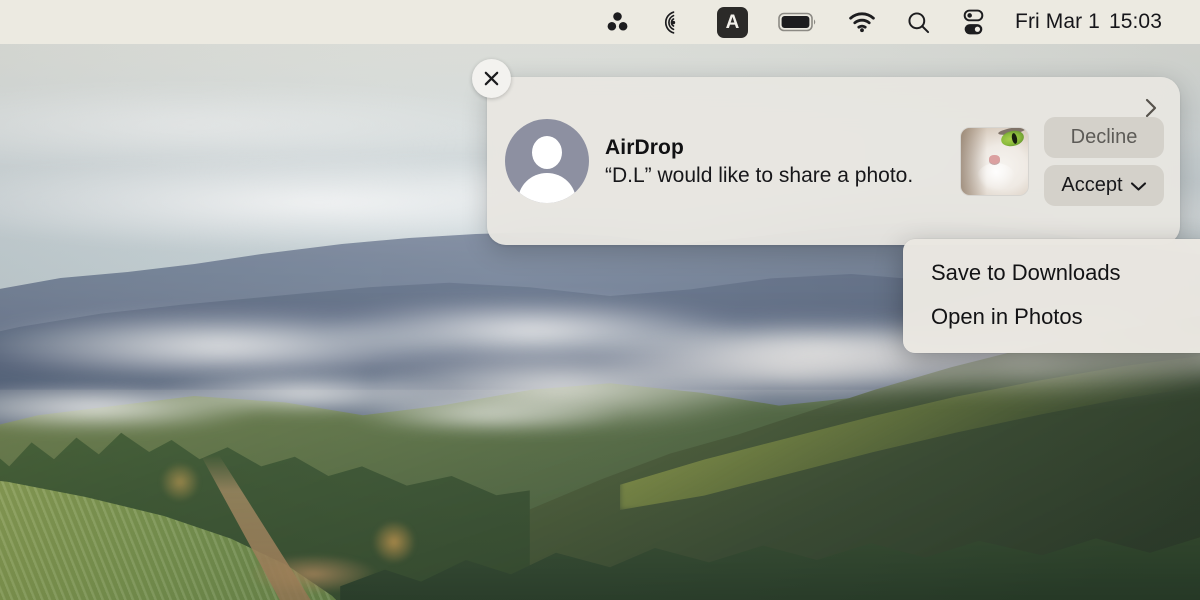 This screenshot has height=600, width=1200. I want to click on decline-button-label: Decline, so click(1104, 136).